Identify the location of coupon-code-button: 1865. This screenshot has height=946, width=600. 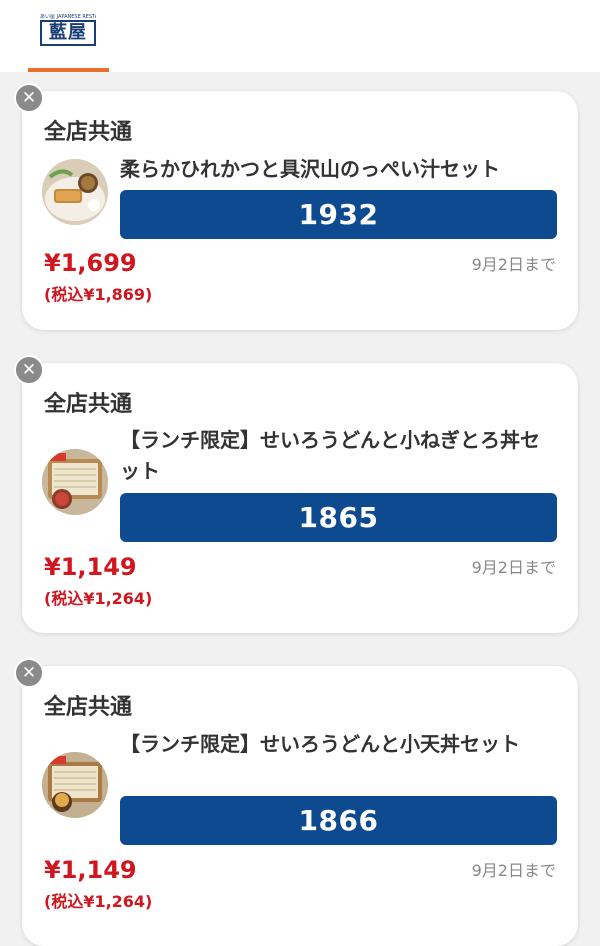
(338, 517).